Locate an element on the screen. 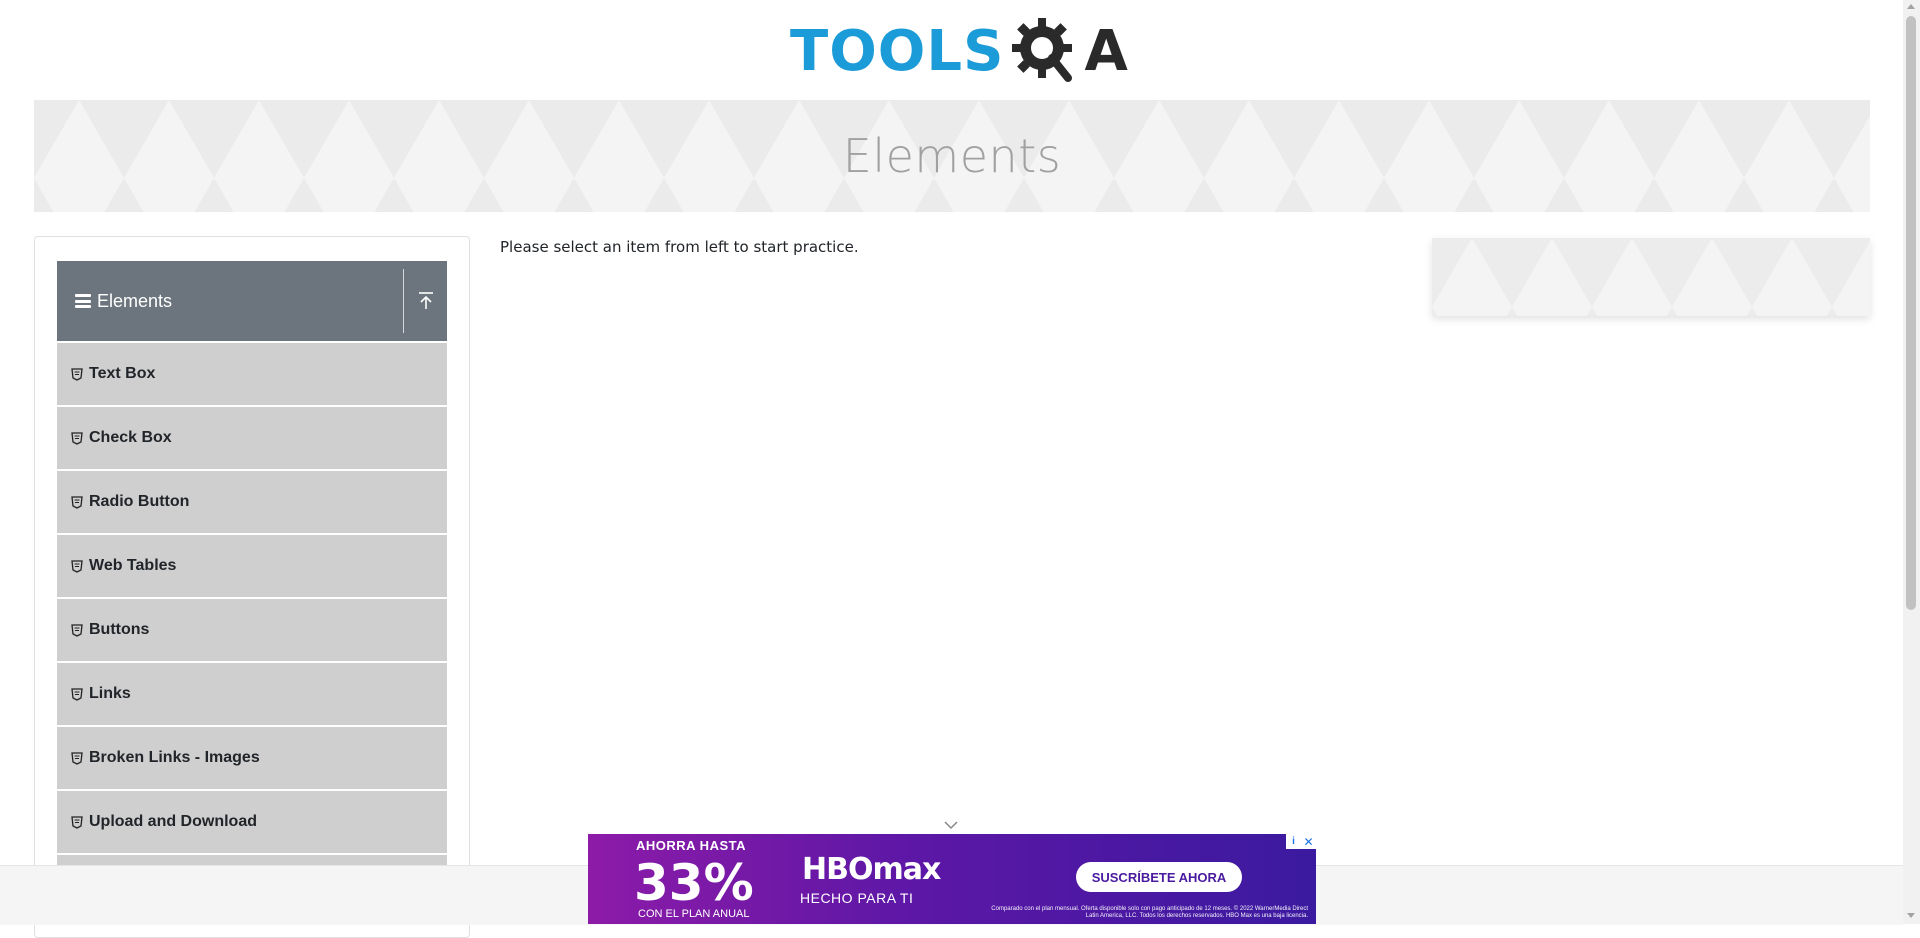 This screenshot has width=1920, height=938. sidebar-item-label: Buttons is located at coordinates (119, 629).